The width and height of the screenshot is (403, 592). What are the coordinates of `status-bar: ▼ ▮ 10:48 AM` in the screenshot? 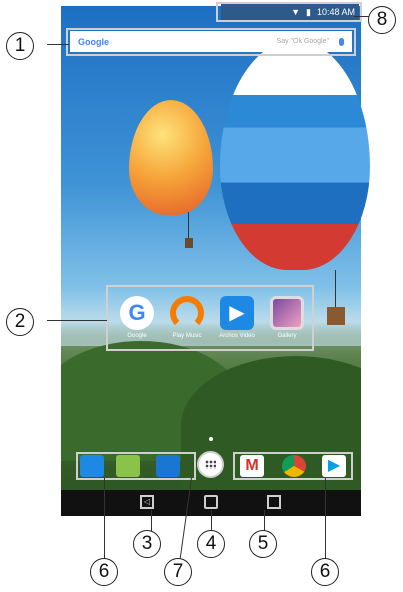 It's located at (290, 12).